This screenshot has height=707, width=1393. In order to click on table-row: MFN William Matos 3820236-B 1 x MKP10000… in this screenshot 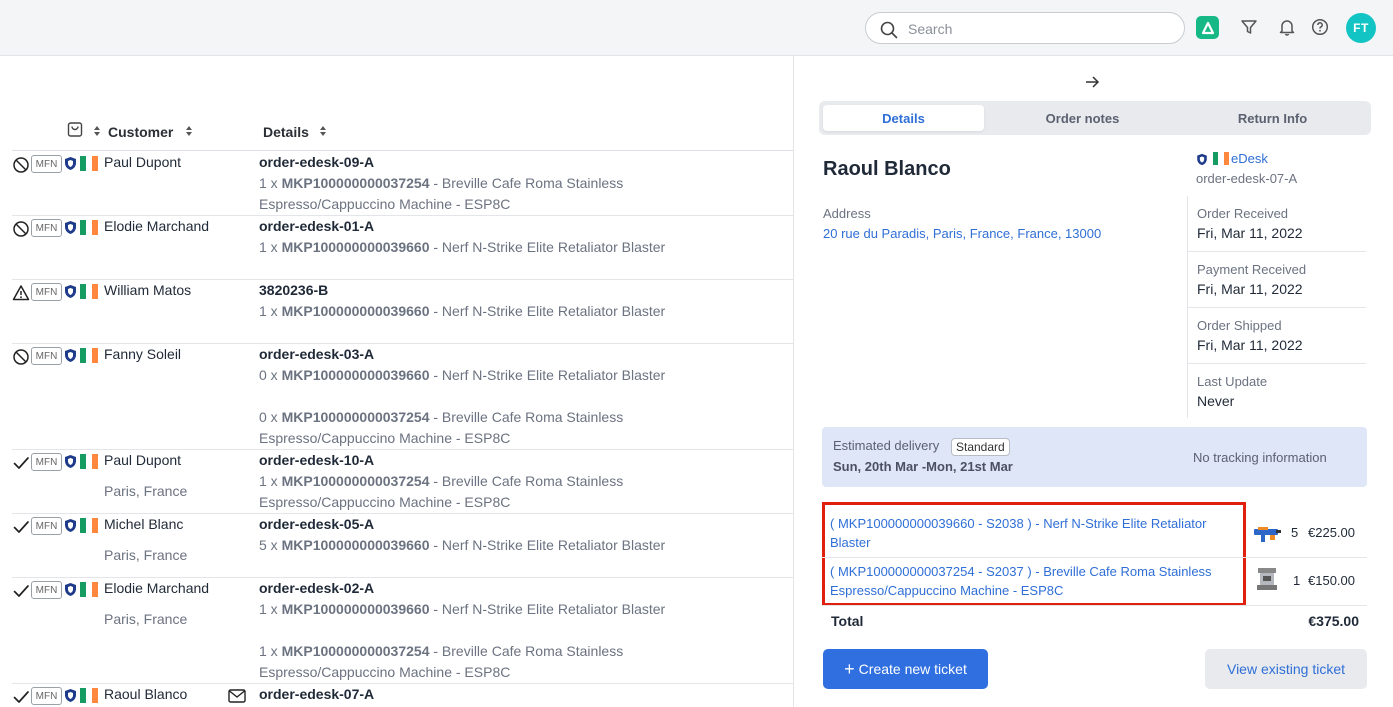, I will do `click(402, 312)`.